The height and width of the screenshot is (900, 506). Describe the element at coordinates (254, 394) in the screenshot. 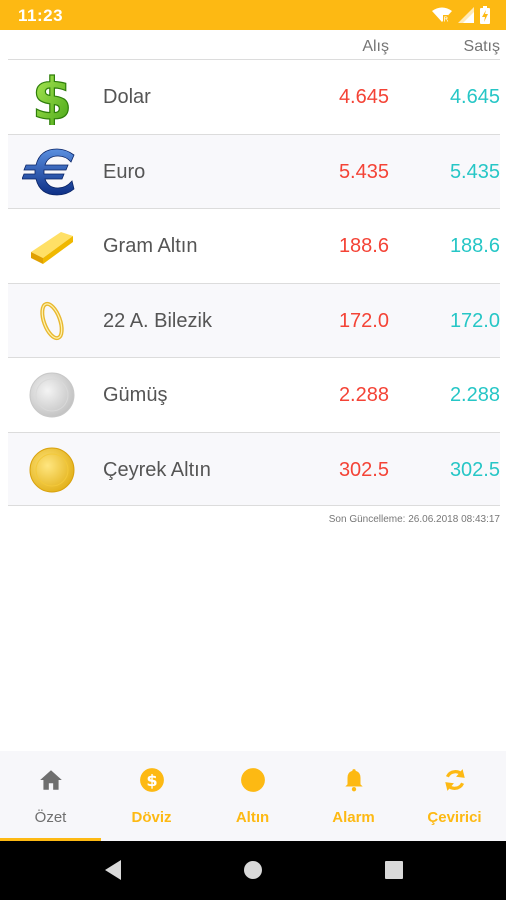

I see `rate-row-gumus: Gümüş 2.288 2.288` at that location.